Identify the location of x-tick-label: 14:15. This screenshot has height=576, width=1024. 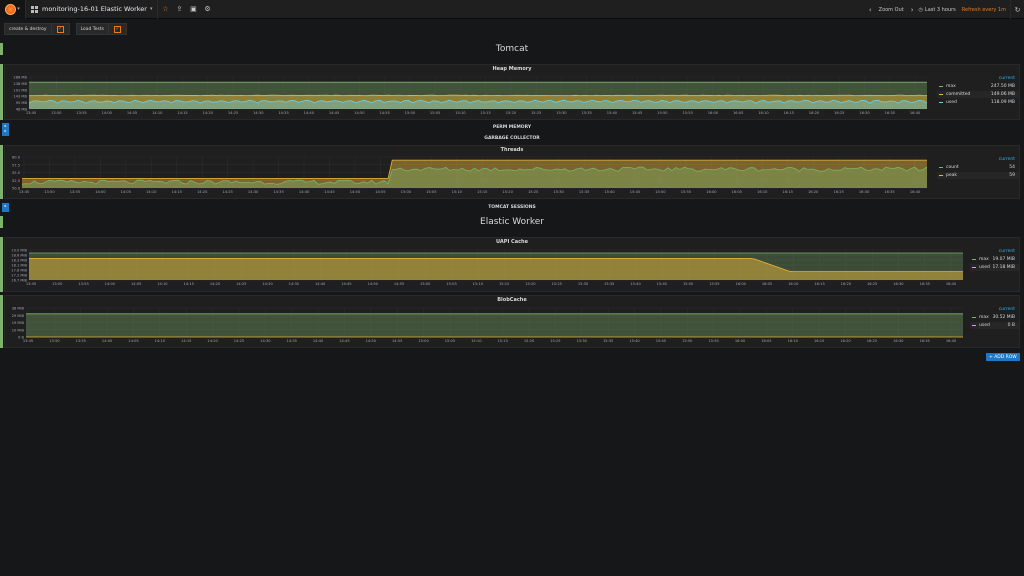
(182, 113).